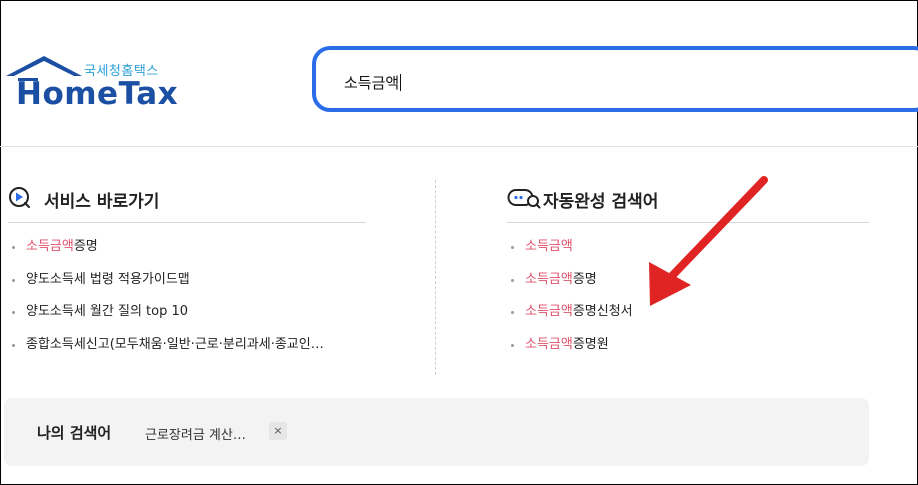 This screenshot has width=918, height=485. Describe the element at coordinates (108, 279) in the screenshot. I see `shortcut-item-label: 양도소득세 법령 적용가이드맵` at that location.